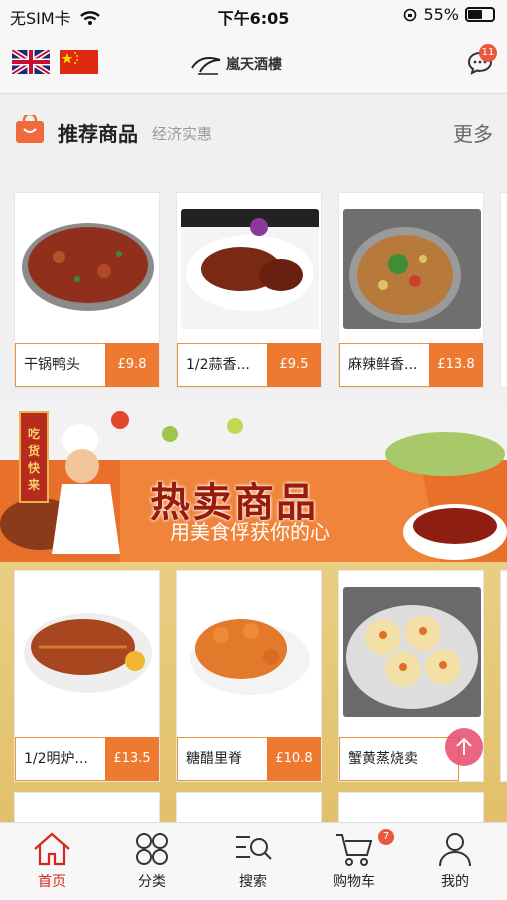  I want to click on search-icon, so click(254, 848).